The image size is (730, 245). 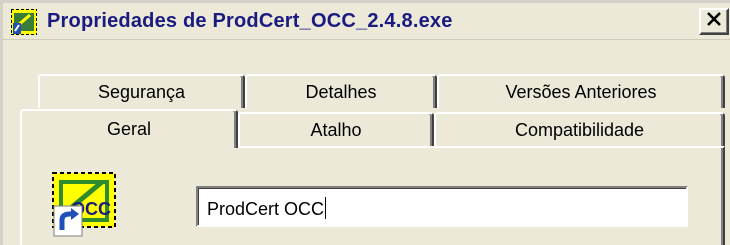 I want to click on tab-label: Segurança, so click(x=141, y=91).